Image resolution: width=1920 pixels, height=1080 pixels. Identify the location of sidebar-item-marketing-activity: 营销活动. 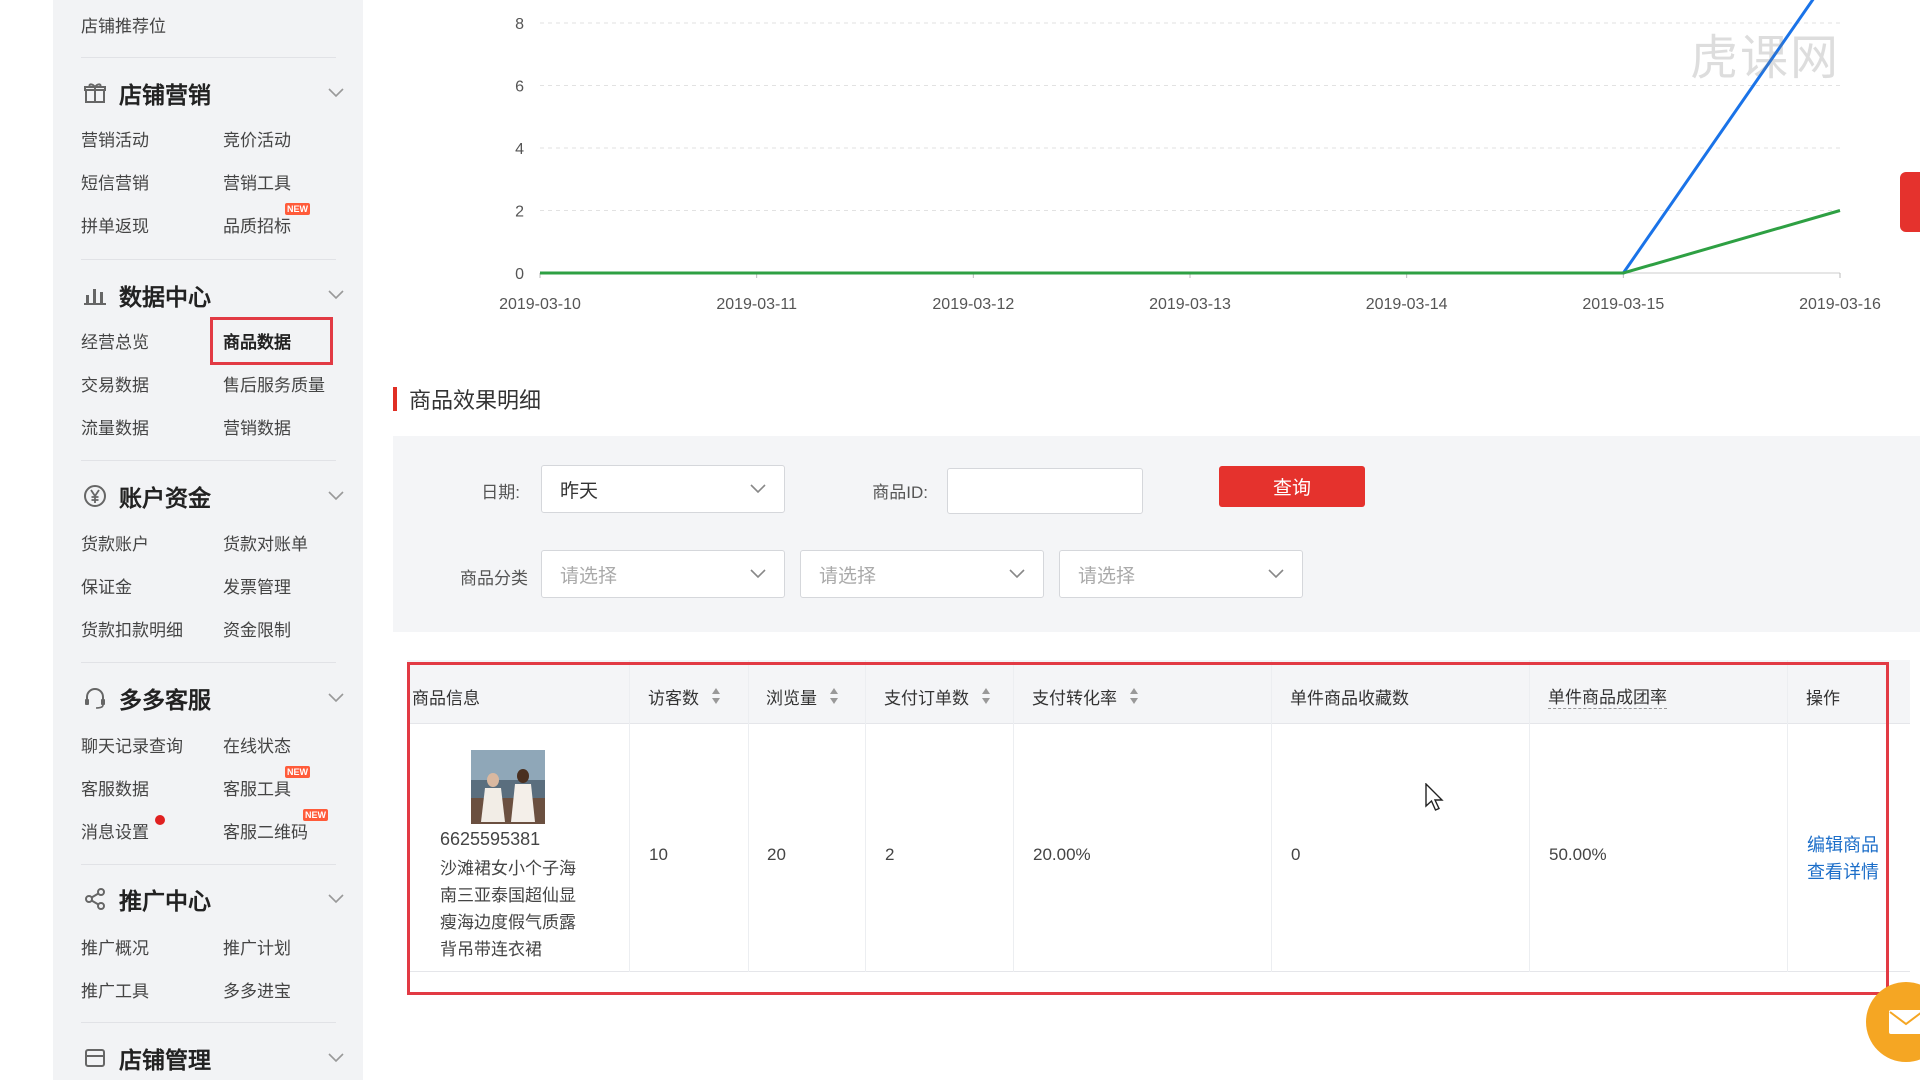
(115, 138).